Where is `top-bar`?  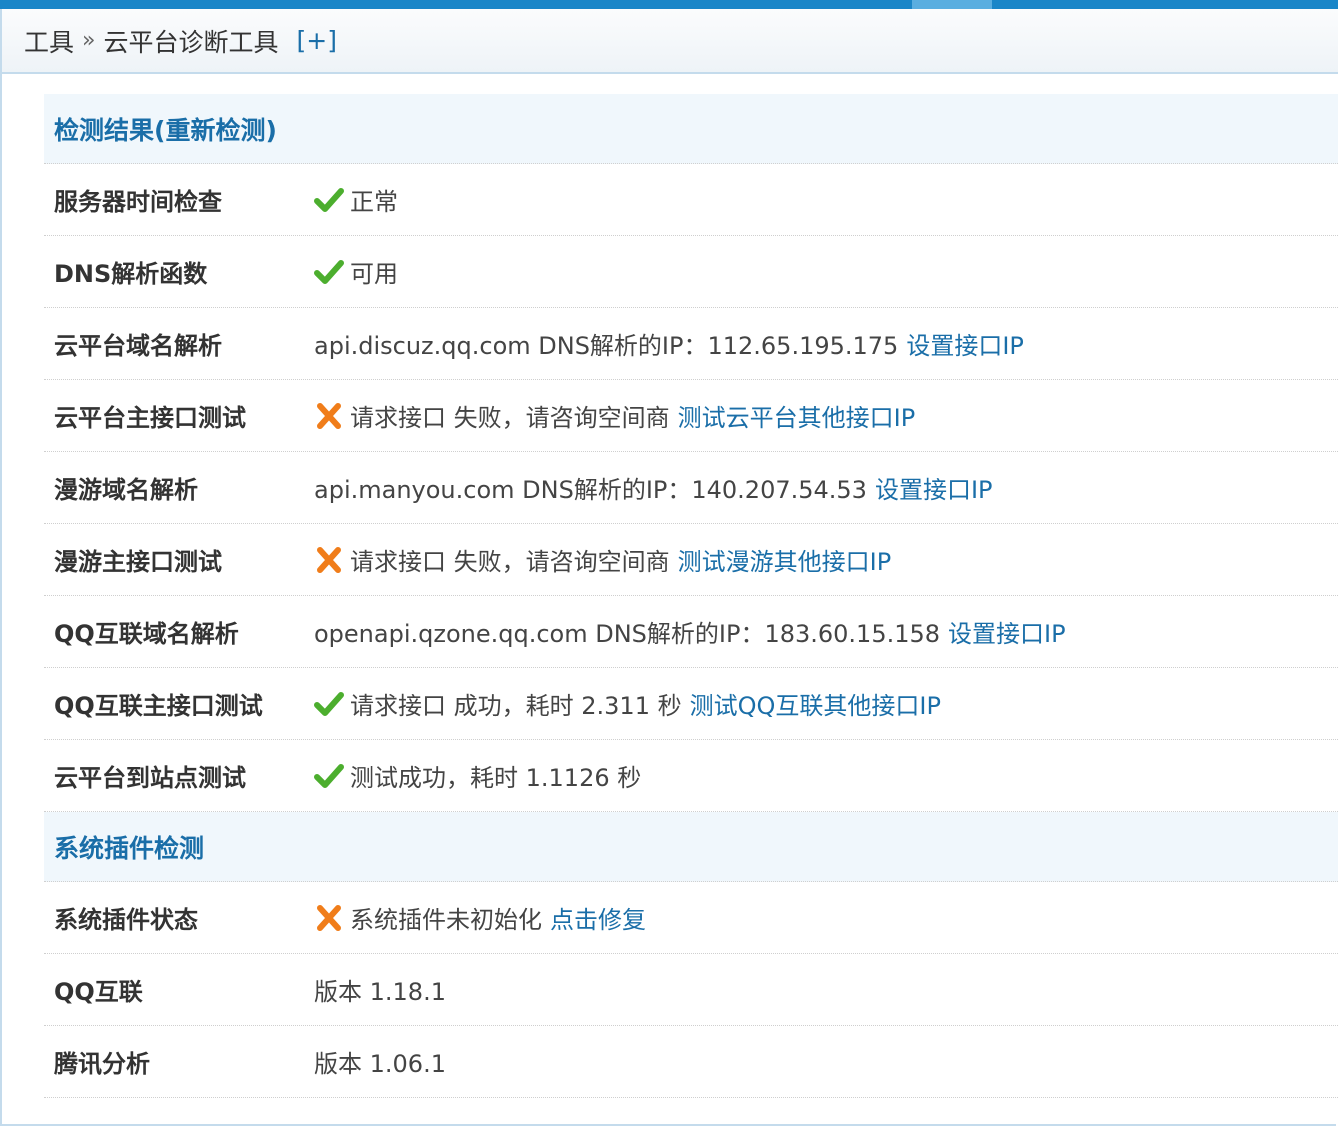 top-bar is located at coordinates (669, 4).